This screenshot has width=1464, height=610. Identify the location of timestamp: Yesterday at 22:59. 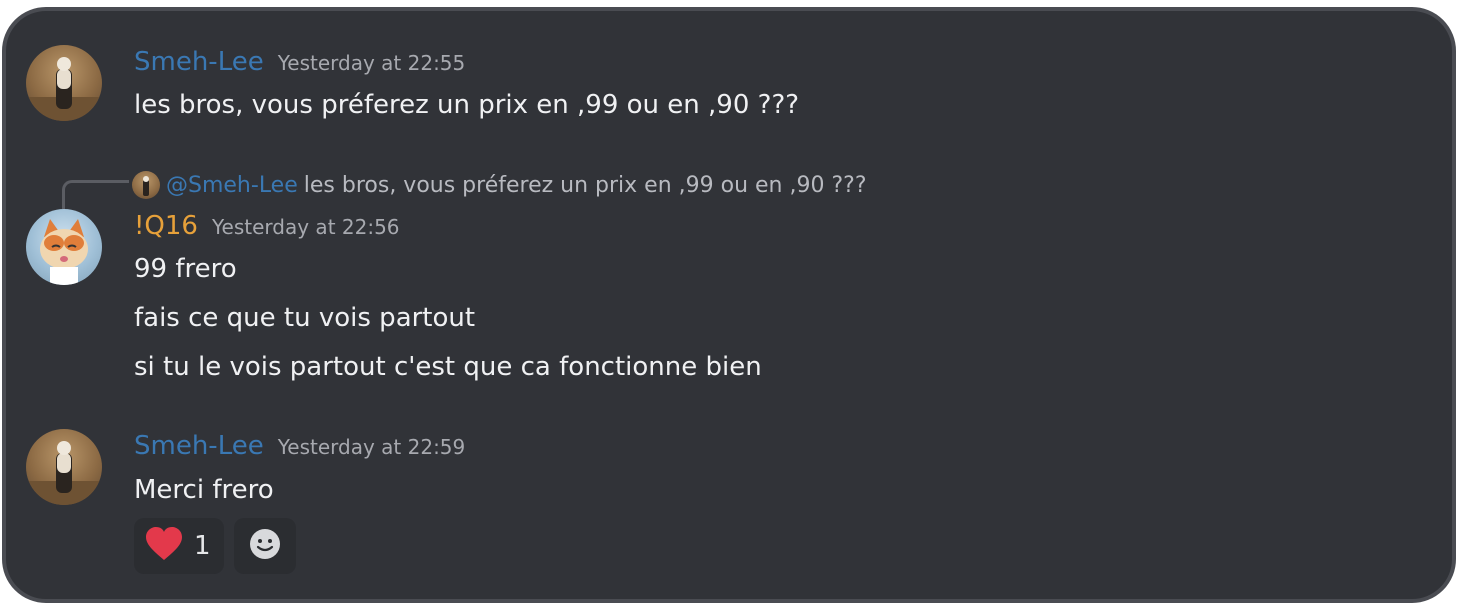
(371, 447).